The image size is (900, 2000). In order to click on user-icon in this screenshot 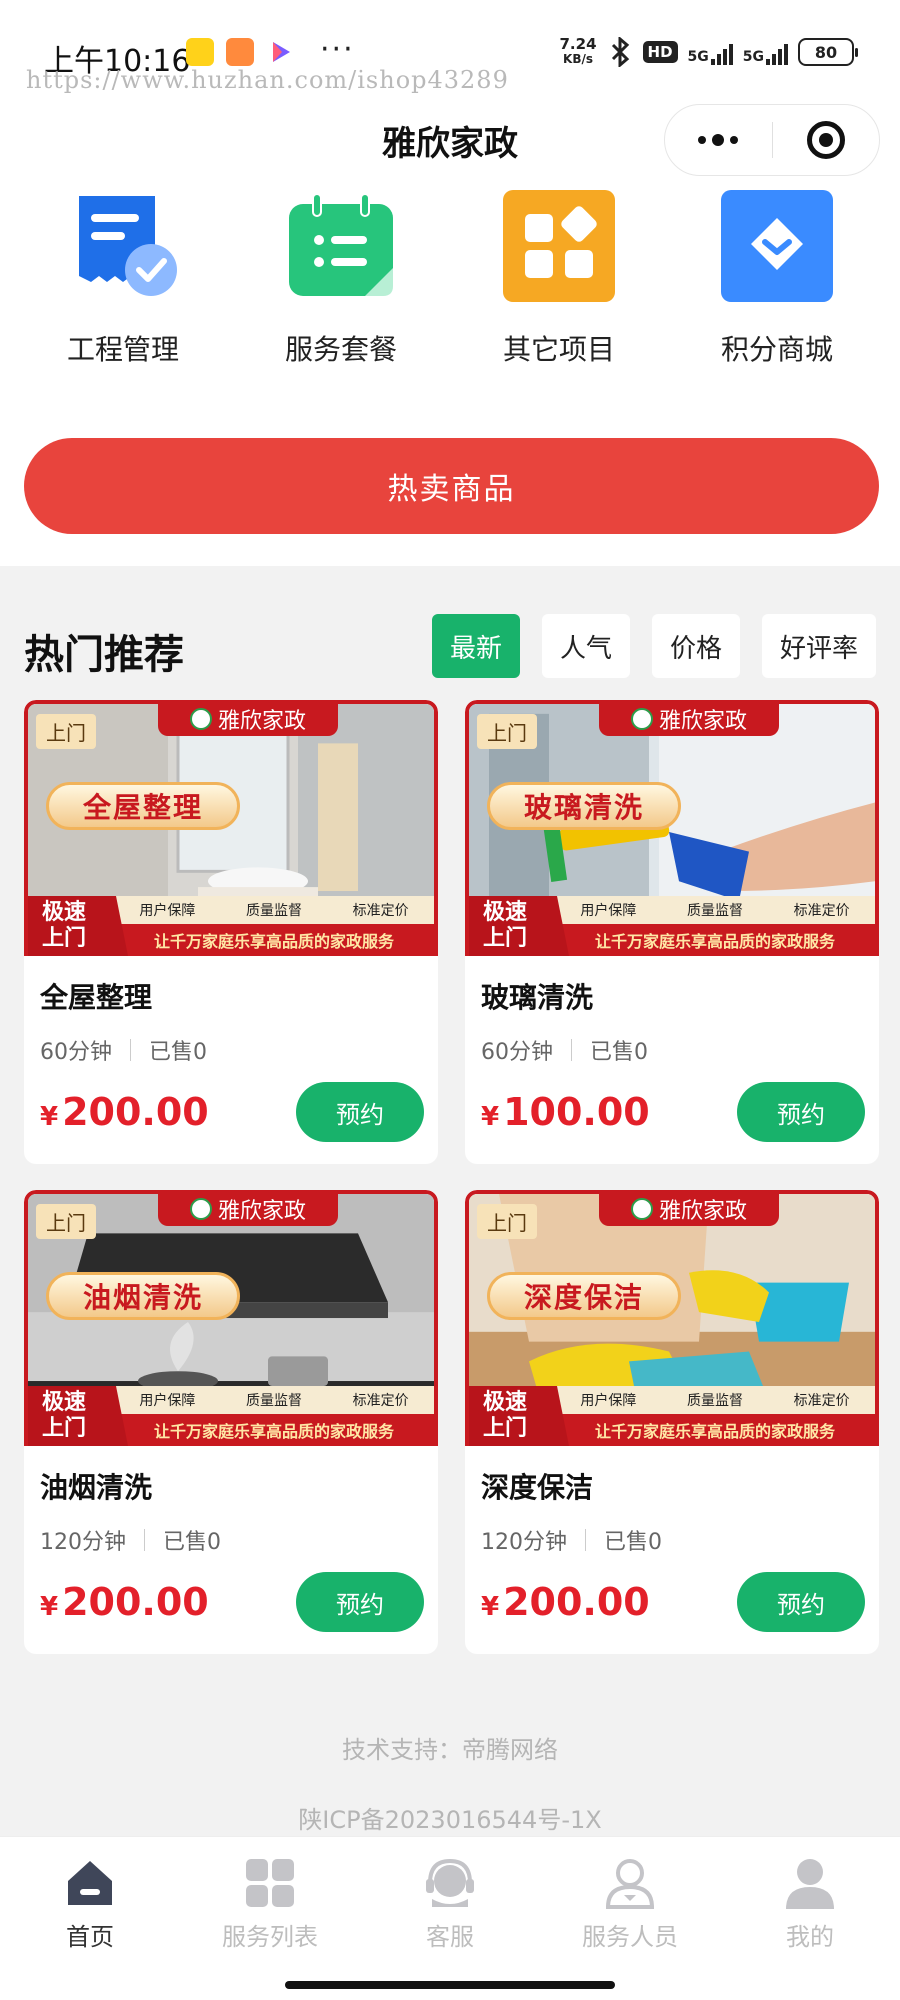, I will do `click(810, 1883)`.